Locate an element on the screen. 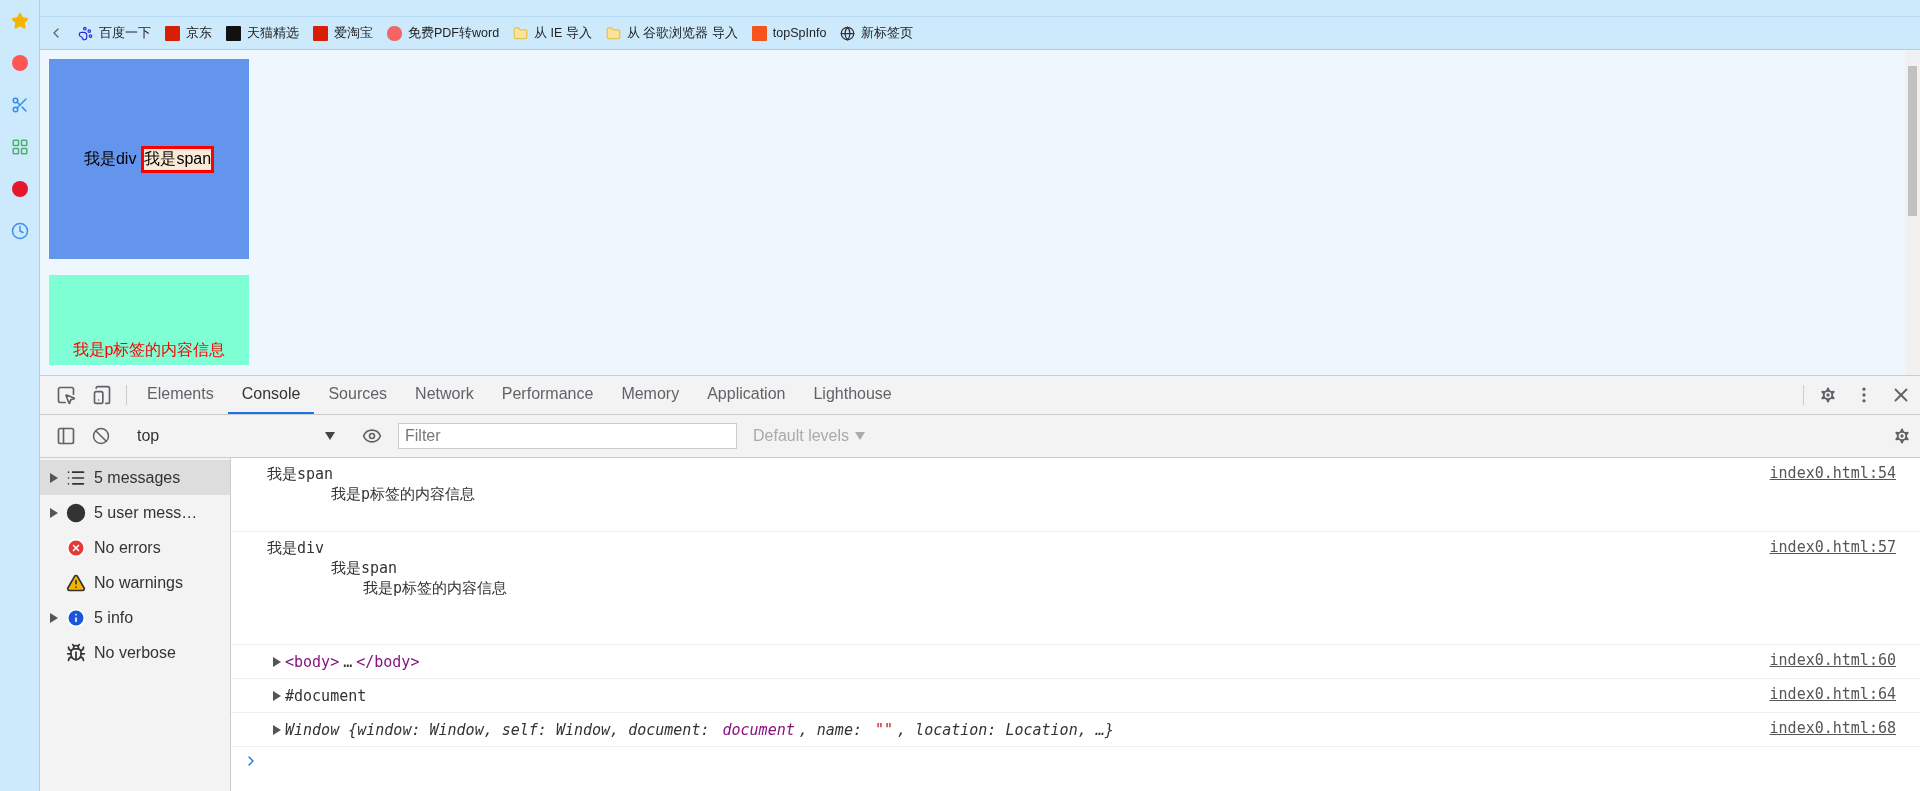  star-icon is located at coordinates (19, 21).